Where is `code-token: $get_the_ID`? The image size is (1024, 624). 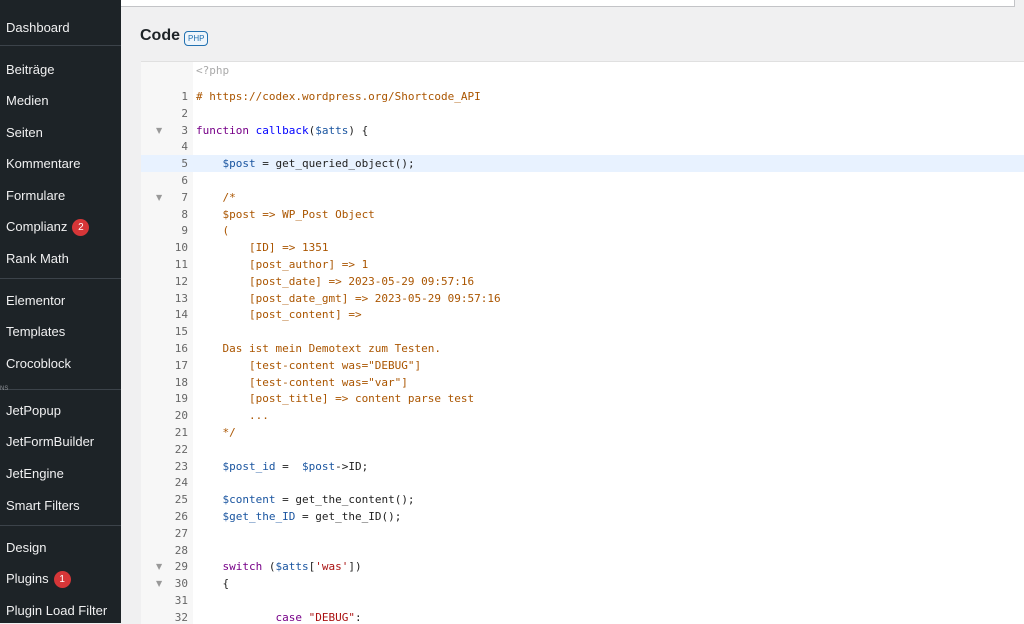 code-token: $get_the_ID is located at coordinates (259, 516).